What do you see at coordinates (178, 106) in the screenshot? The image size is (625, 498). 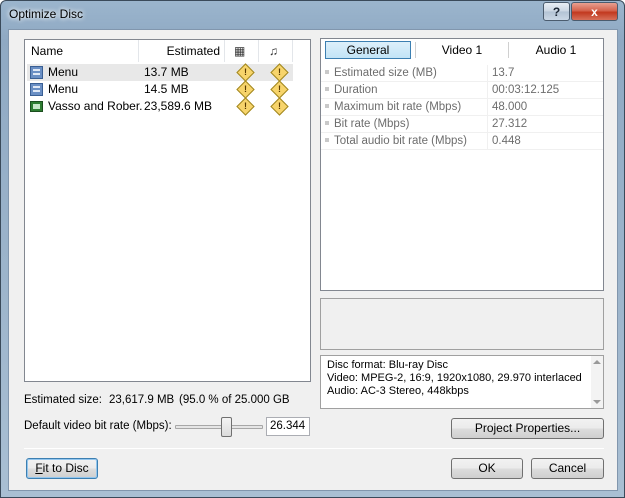 I see `list-item-size: 23,589.6 MB` at bounding box center [178, 106].